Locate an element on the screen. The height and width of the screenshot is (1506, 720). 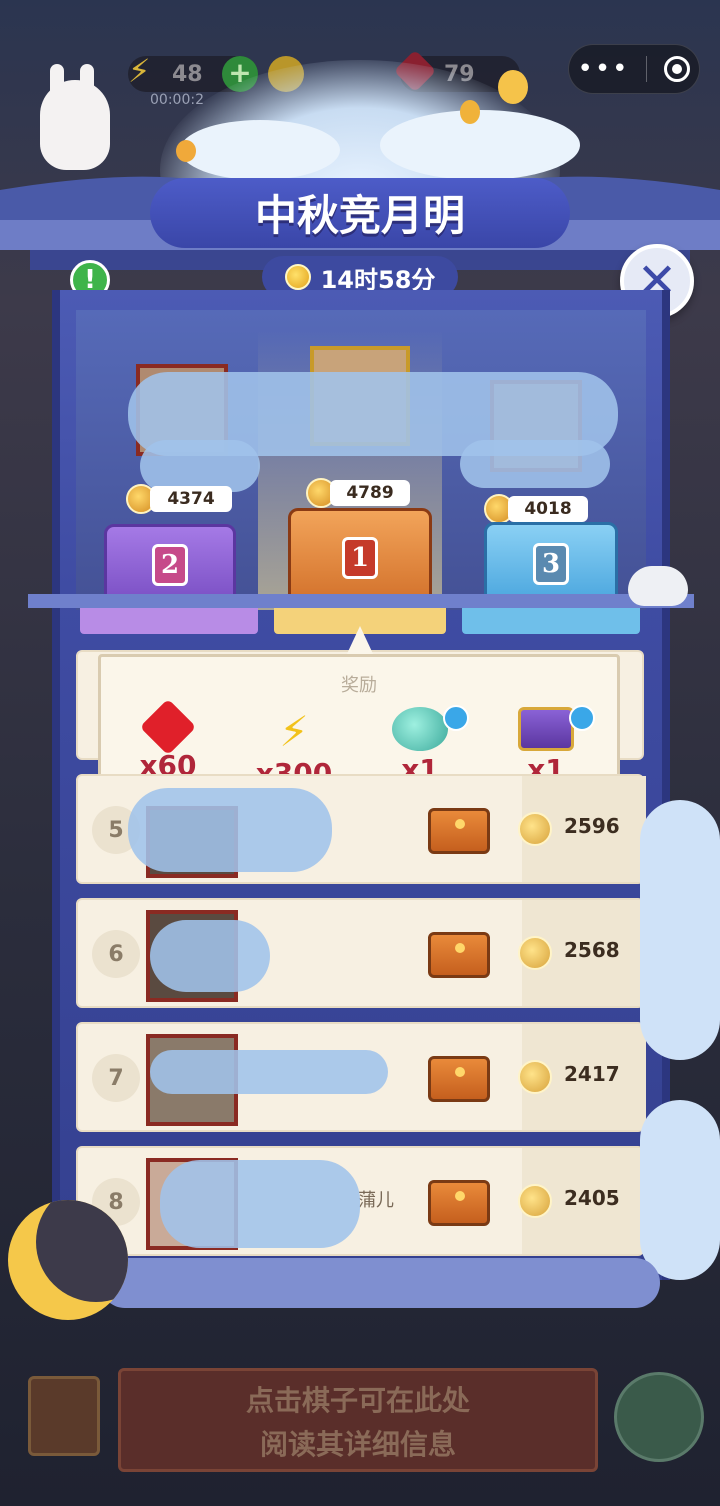
piece-info-hint: 点击棋子可在此处 阅读其详细信息 is located at coordinates (358, 1420).